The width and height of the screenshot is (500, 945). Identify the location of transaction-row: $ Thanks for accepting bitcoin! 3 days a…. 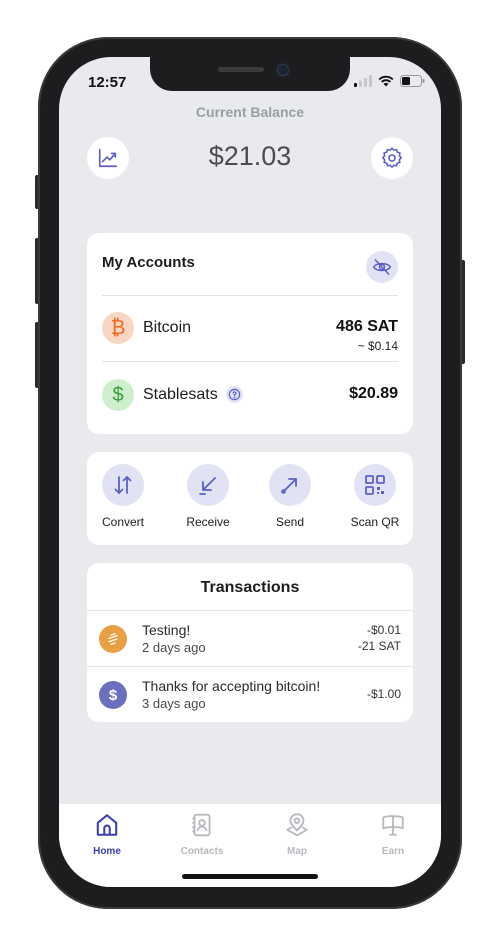
(250, 694).